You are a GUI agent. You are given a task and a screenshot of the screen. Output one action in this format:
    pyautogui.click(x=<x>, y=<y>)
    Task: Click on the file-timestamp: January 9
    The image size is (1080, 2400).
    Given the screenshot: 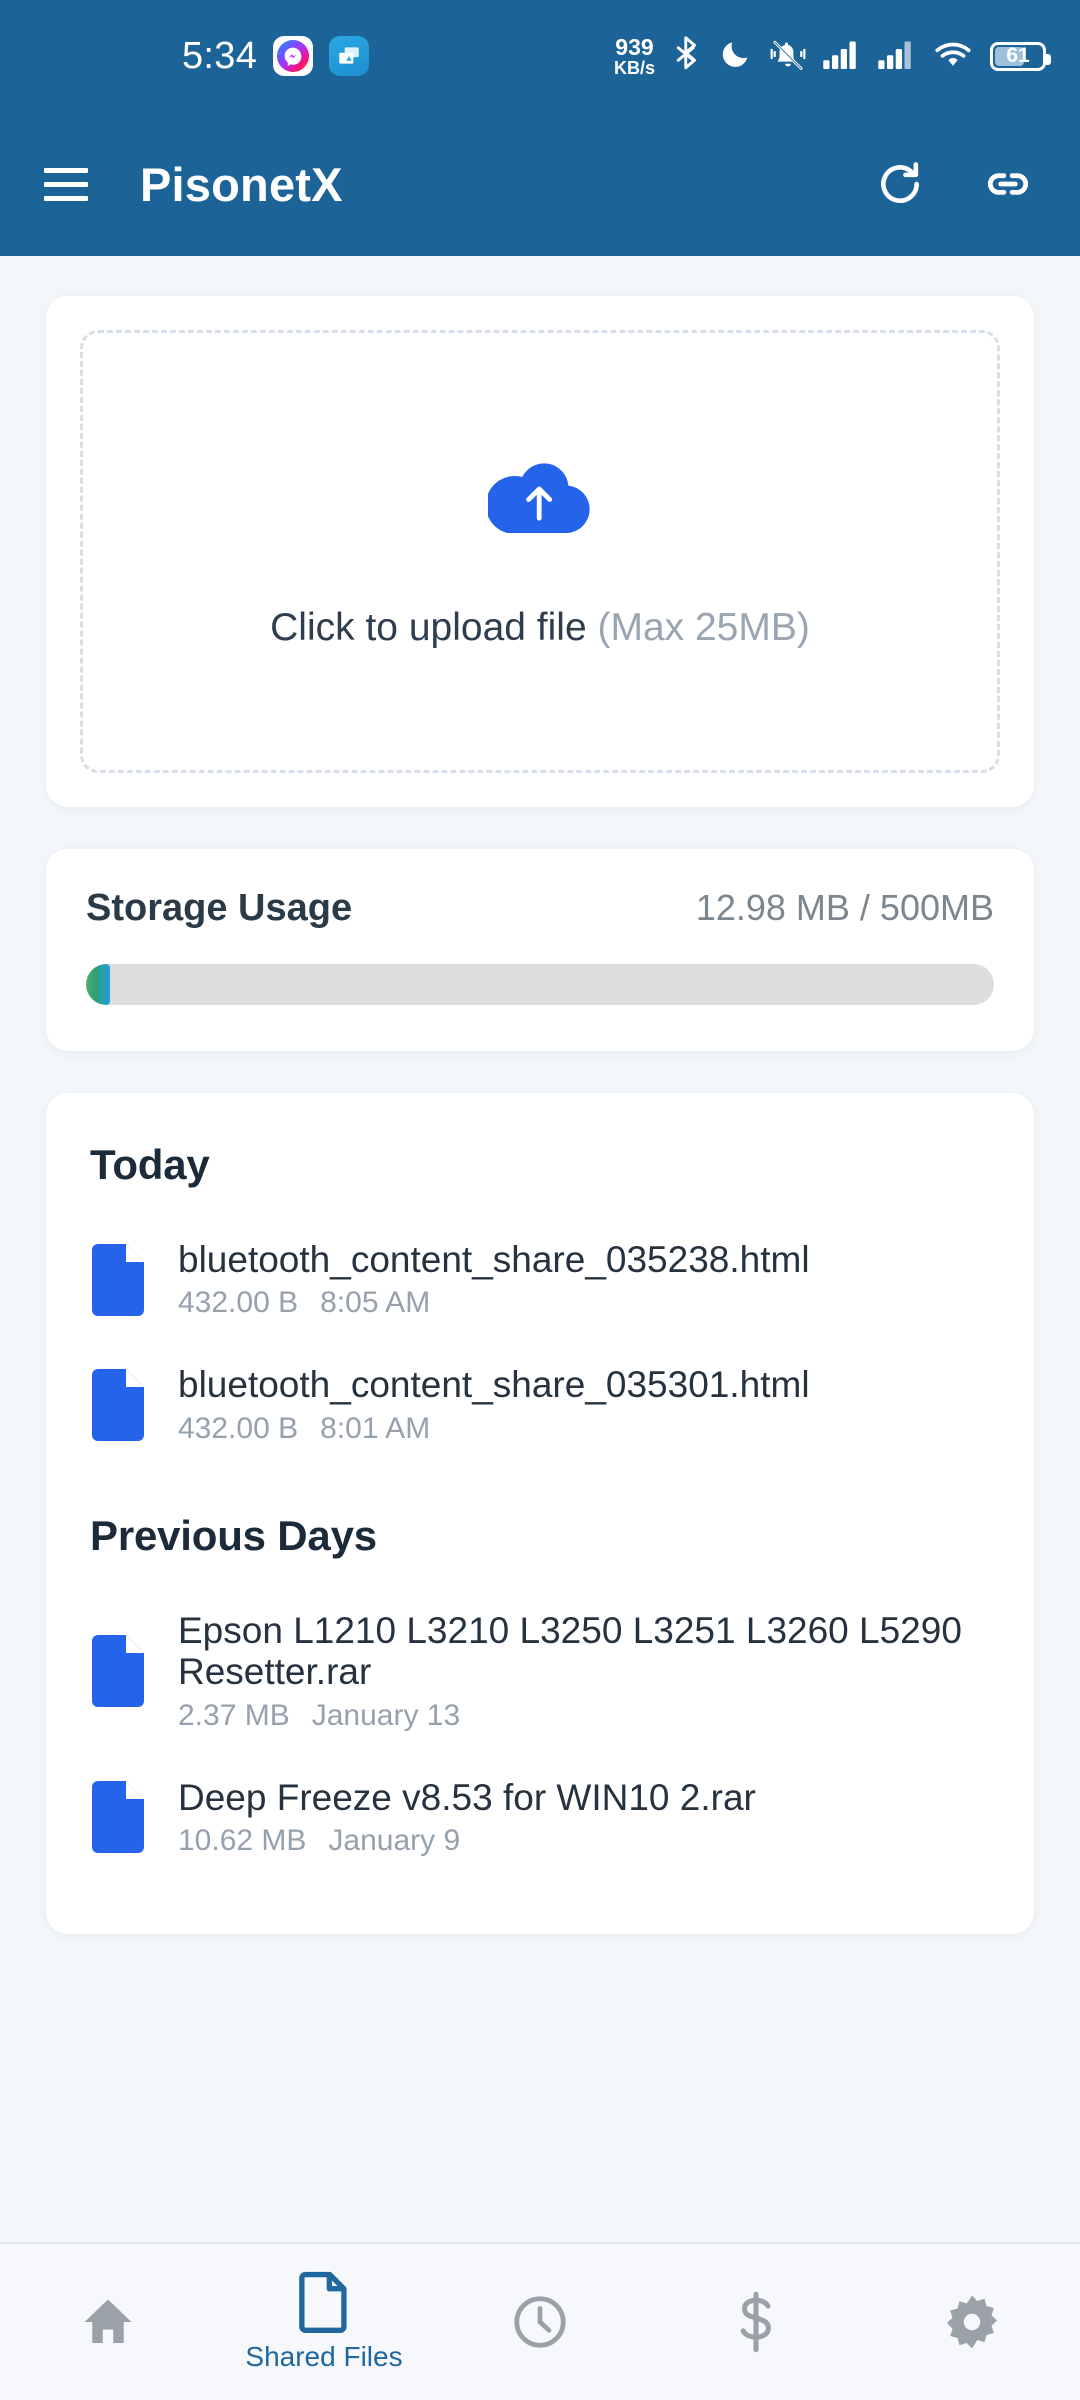 What is the action you would take?
    pyautogui.click(x=394, y=1841)
    